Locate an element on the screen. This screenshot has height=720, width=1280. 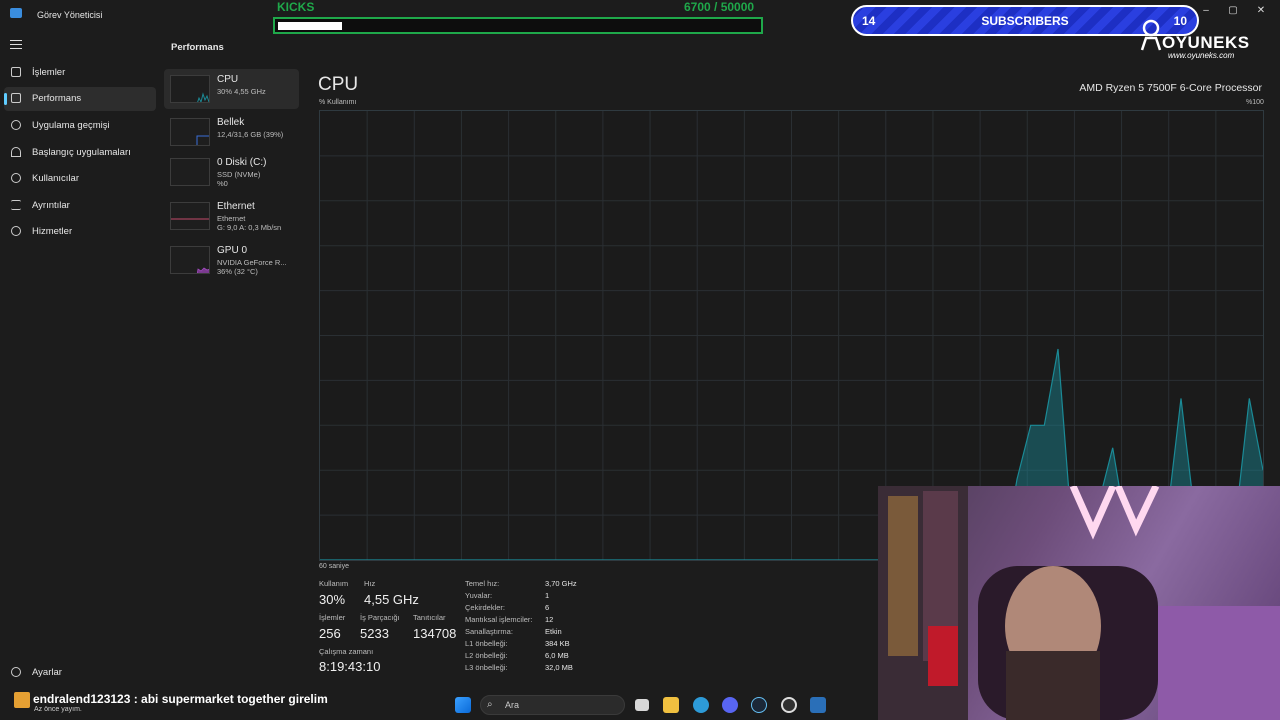
spec-label: L1 önbelleği: is located at coordinates (486, 643).